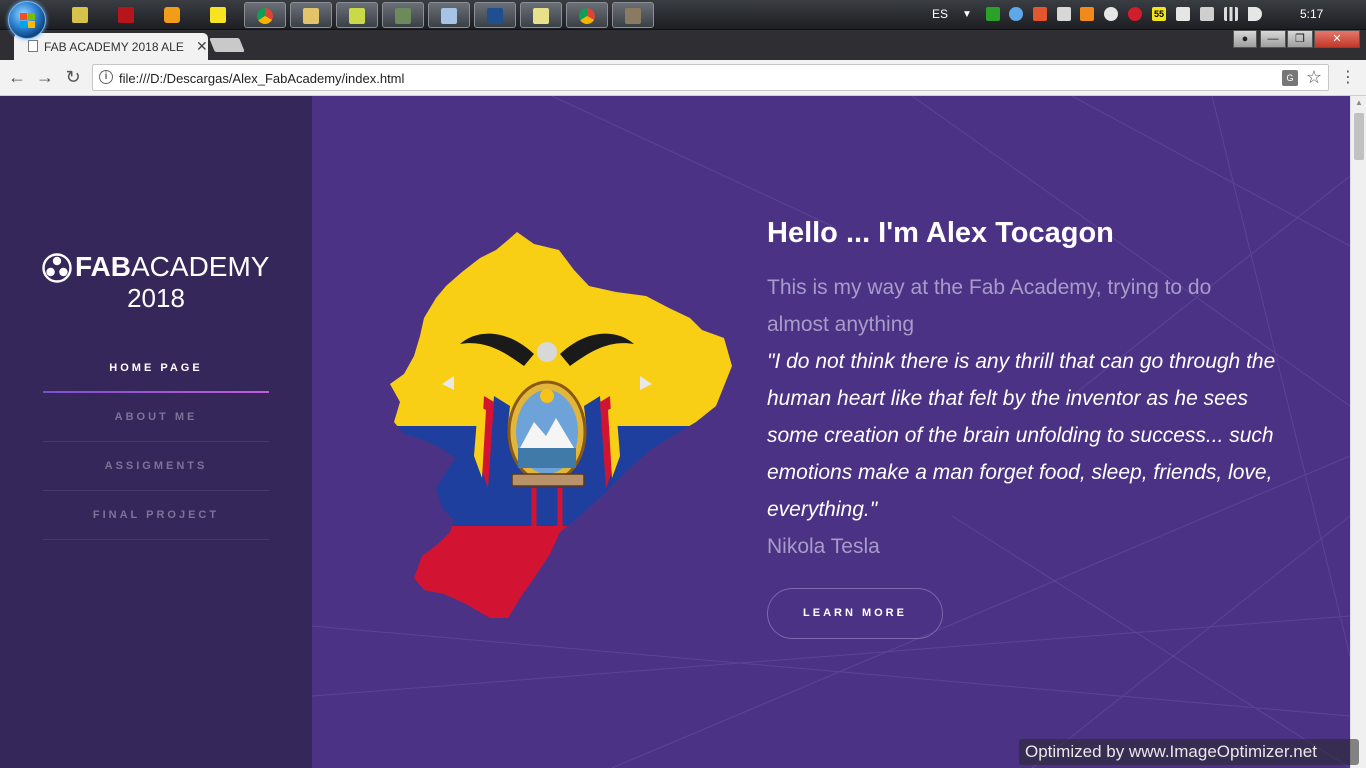  I want to click on browser-tab-strip: FAB ACADEMY 2018 ALE ✕ ● — ❐ ✕, so click(683, 45).